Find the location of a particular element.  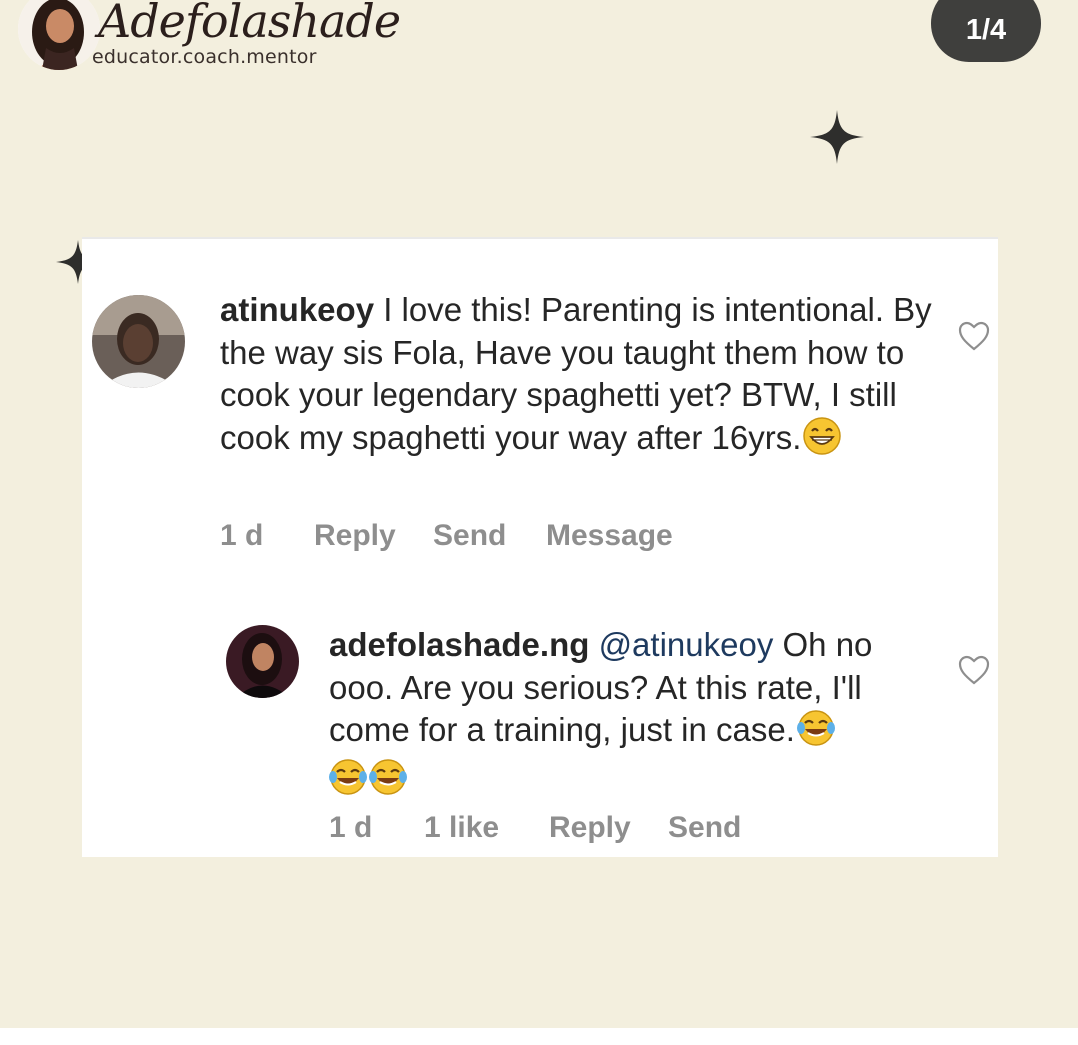

grinning-face-emoji is located at coordinates (822, 441).